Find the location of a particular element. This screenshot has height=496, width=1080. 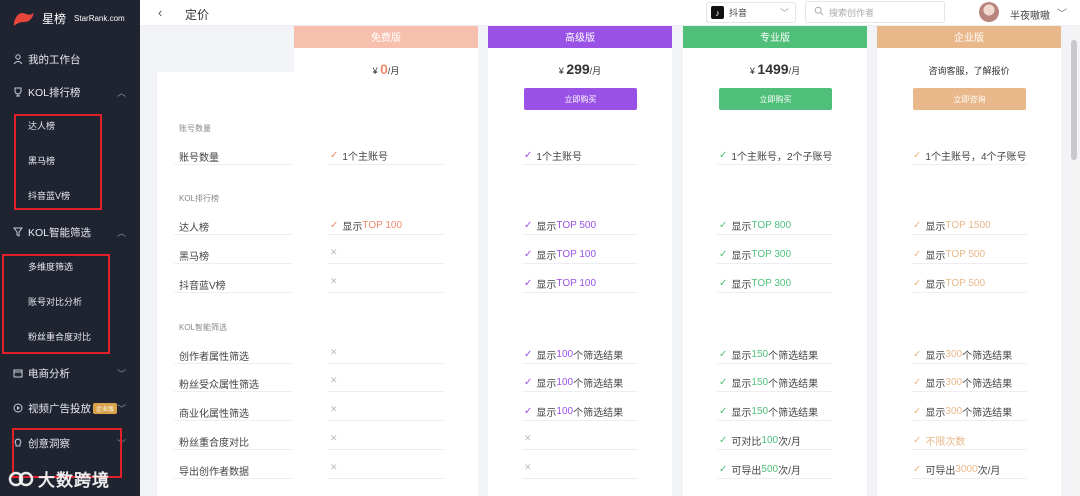

nav-kol-filter: KOL智能筛选 ︿ is located at coordinates (70, 232).